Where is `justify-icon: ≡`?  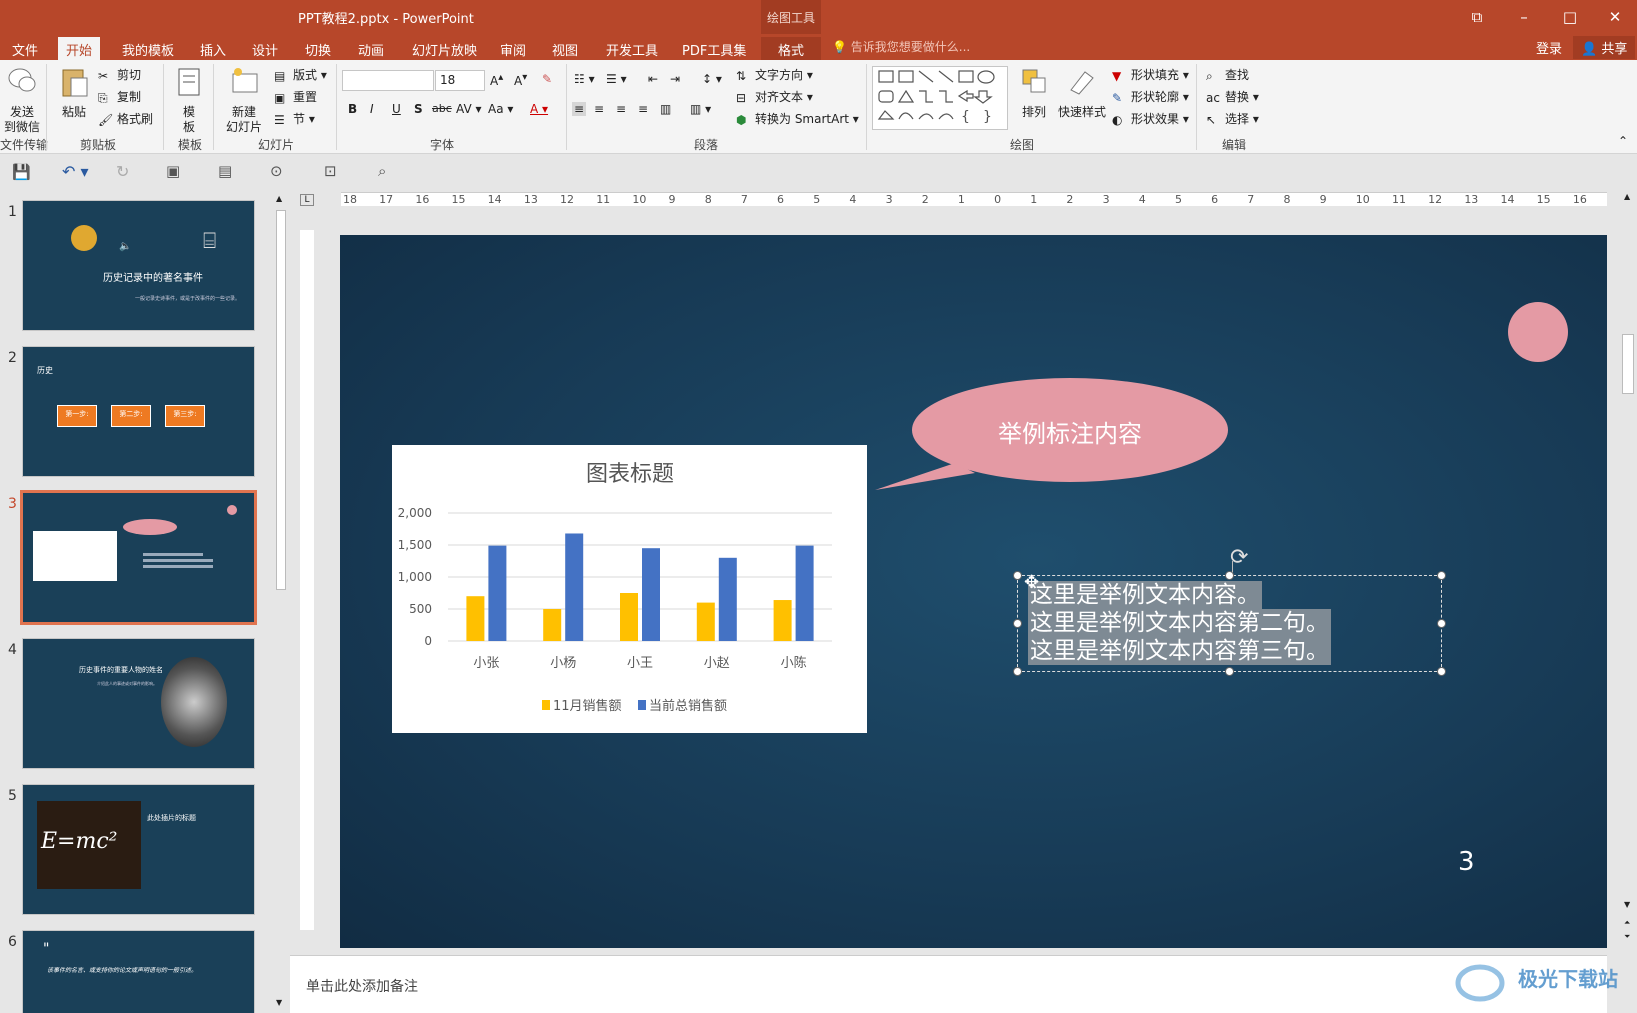 justify-icon: ≡ is located at coordinates (643, 109).